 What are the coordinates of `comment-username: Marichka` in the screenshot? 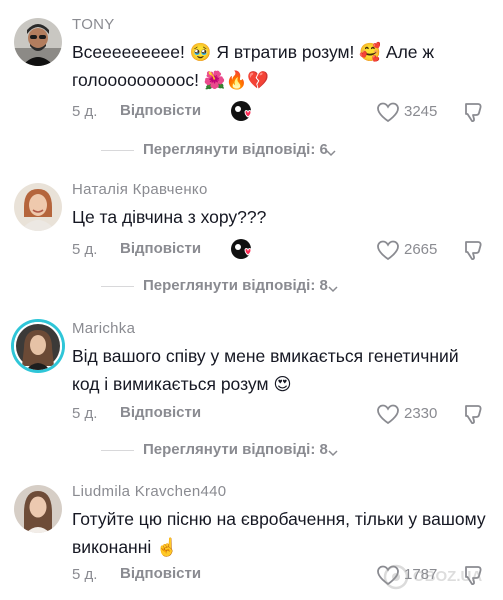 It's located at (103, 328).